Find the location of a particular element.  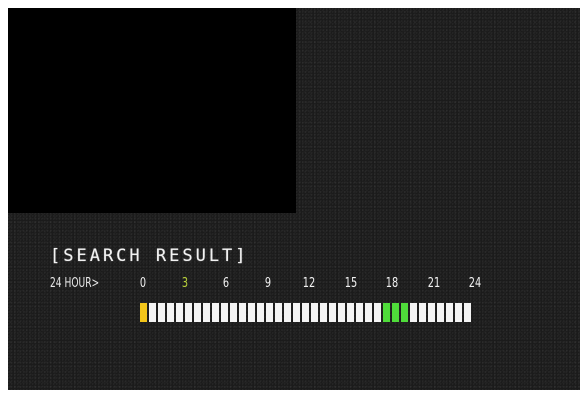

hour-tick-label: 6 is located at coordinates (226, 283).